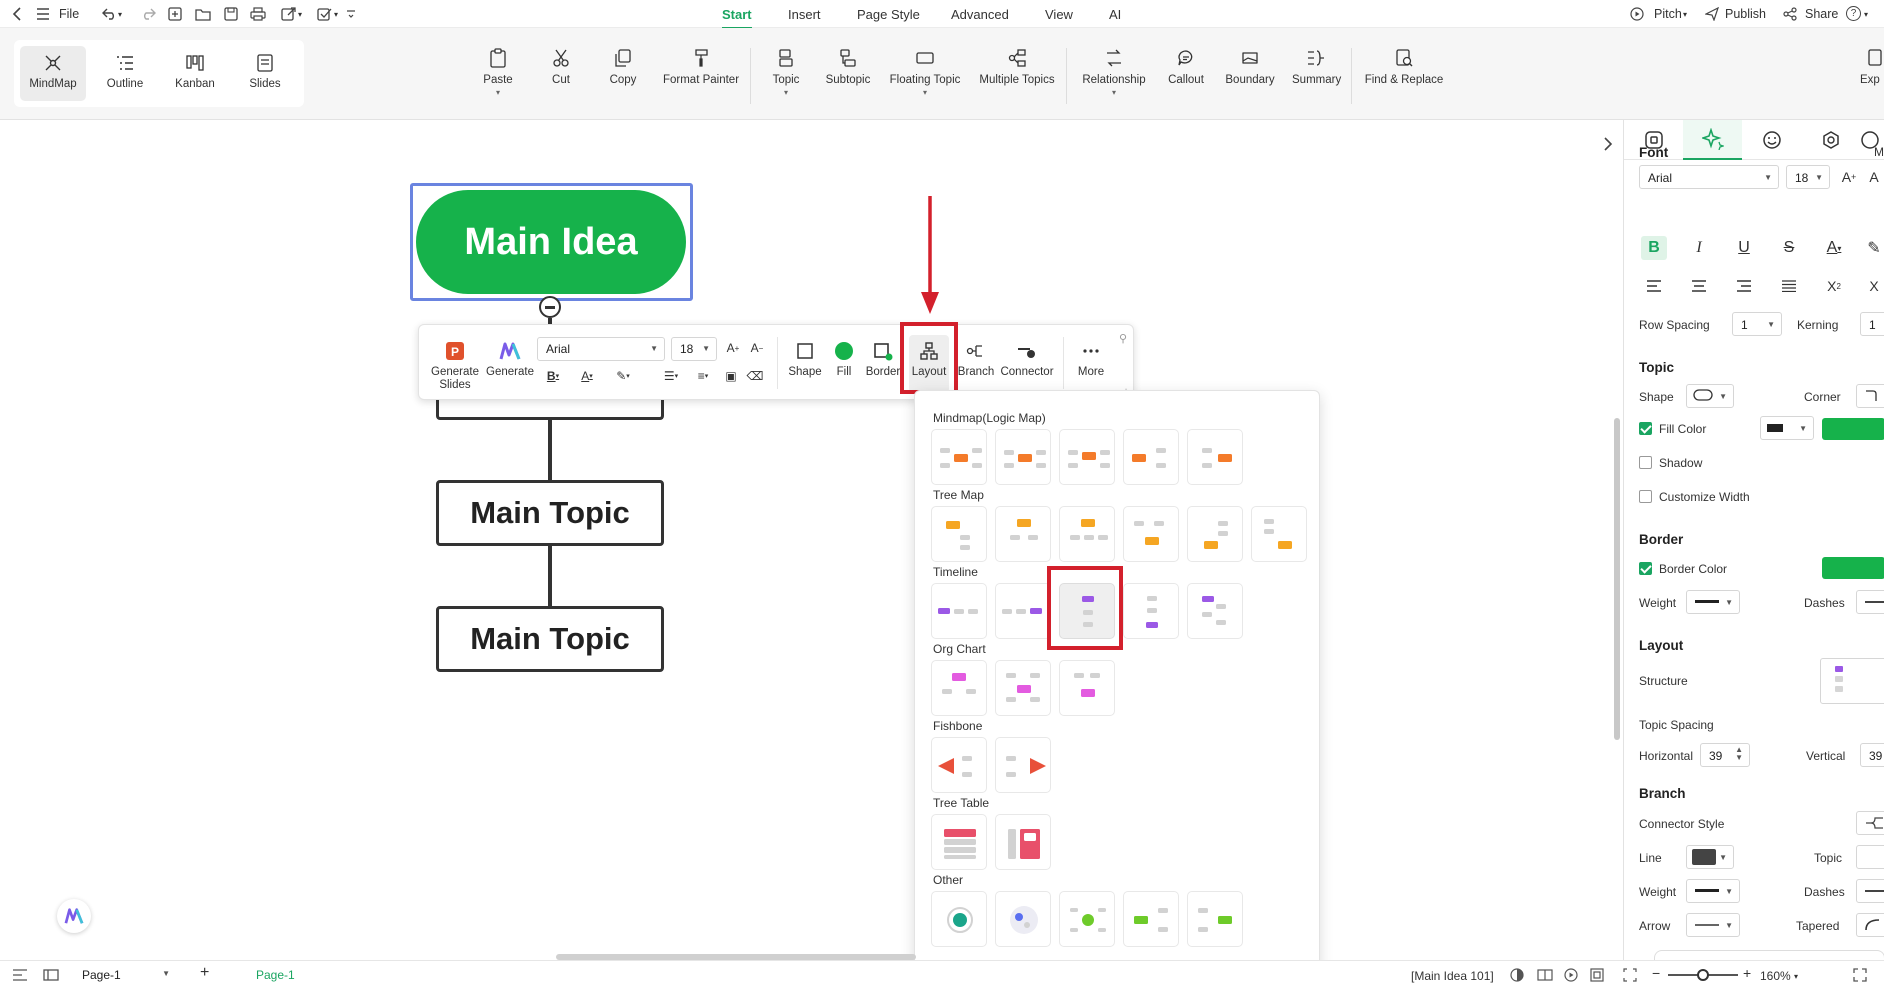  I want to click on justify-icon, so click(1789, 286).